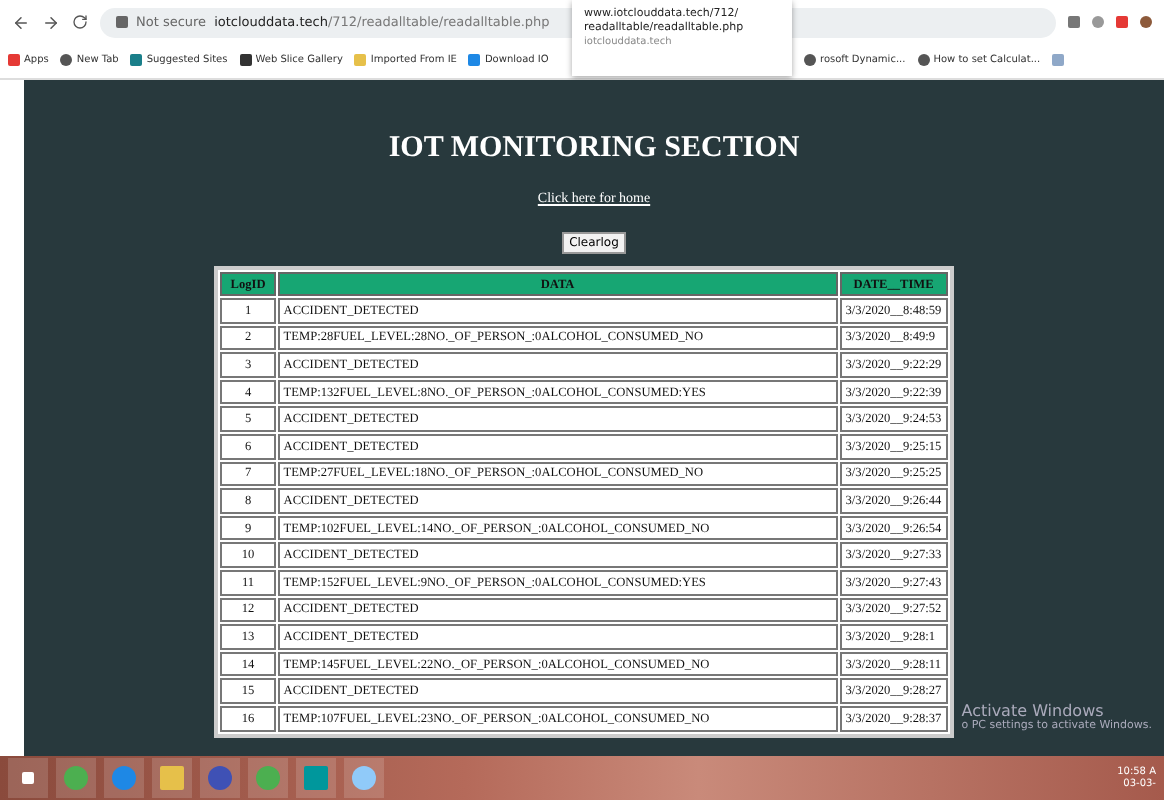 The height and width of the screenshot is (800, 1164). I want to click on back-icon, so click(21, 22).